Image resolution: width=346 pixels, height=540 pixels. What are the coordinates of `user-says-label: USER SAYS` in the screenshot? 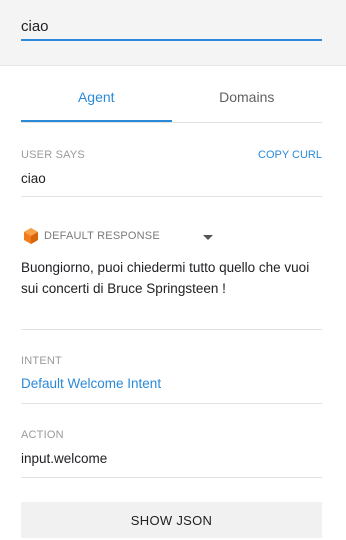 It's located at (53, 155).